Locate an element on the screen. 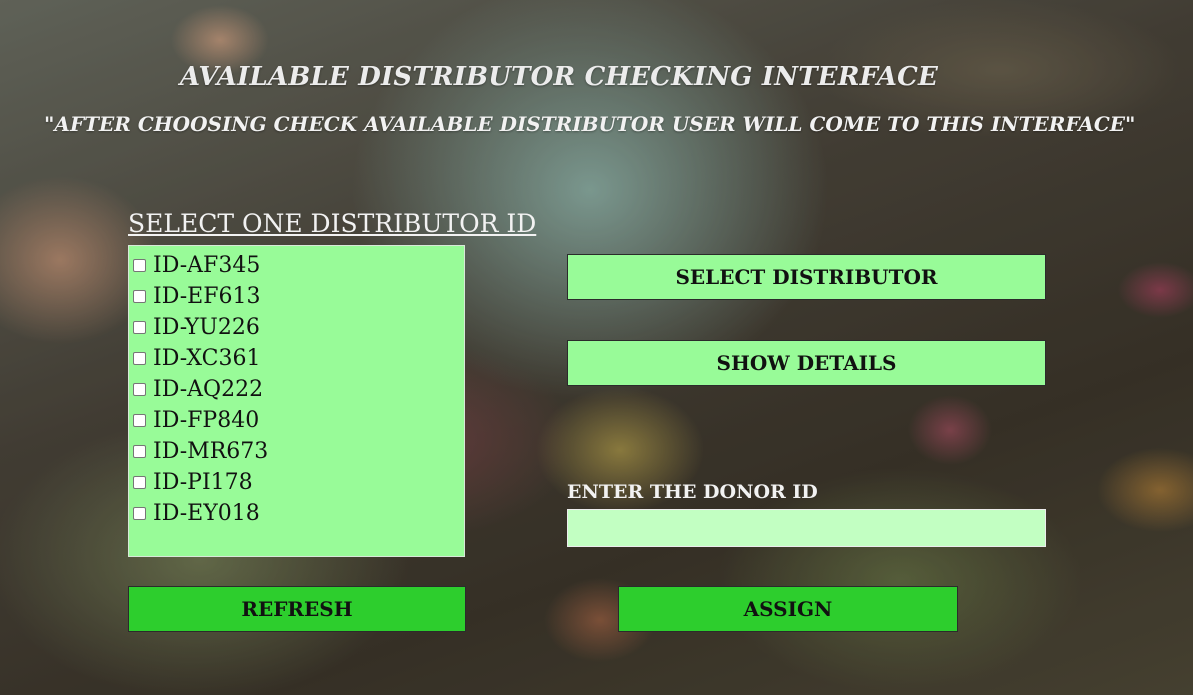 This screenshot has width=1193, height=695. distributor-id-label: ID-AQ222 is located at coordinates (208, 389).